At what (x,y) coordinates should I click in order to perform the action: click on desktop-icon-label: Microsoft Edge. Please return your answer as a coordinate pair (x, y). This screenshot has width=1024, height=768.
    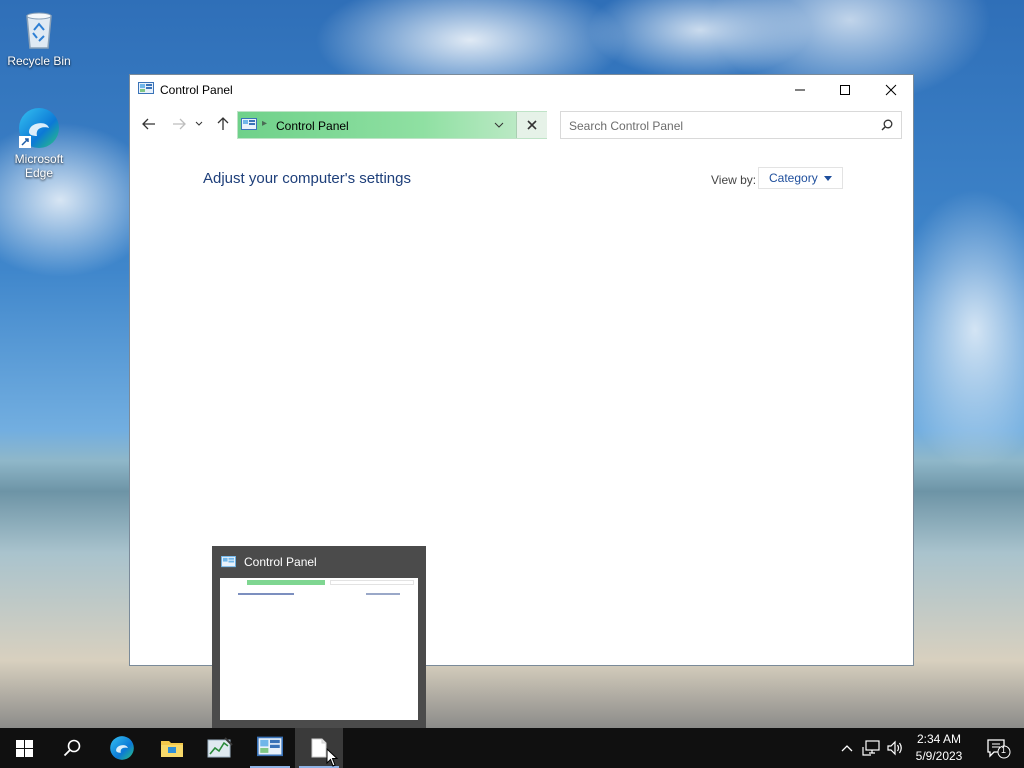
    Looking at the image, I should click on (39, 166).